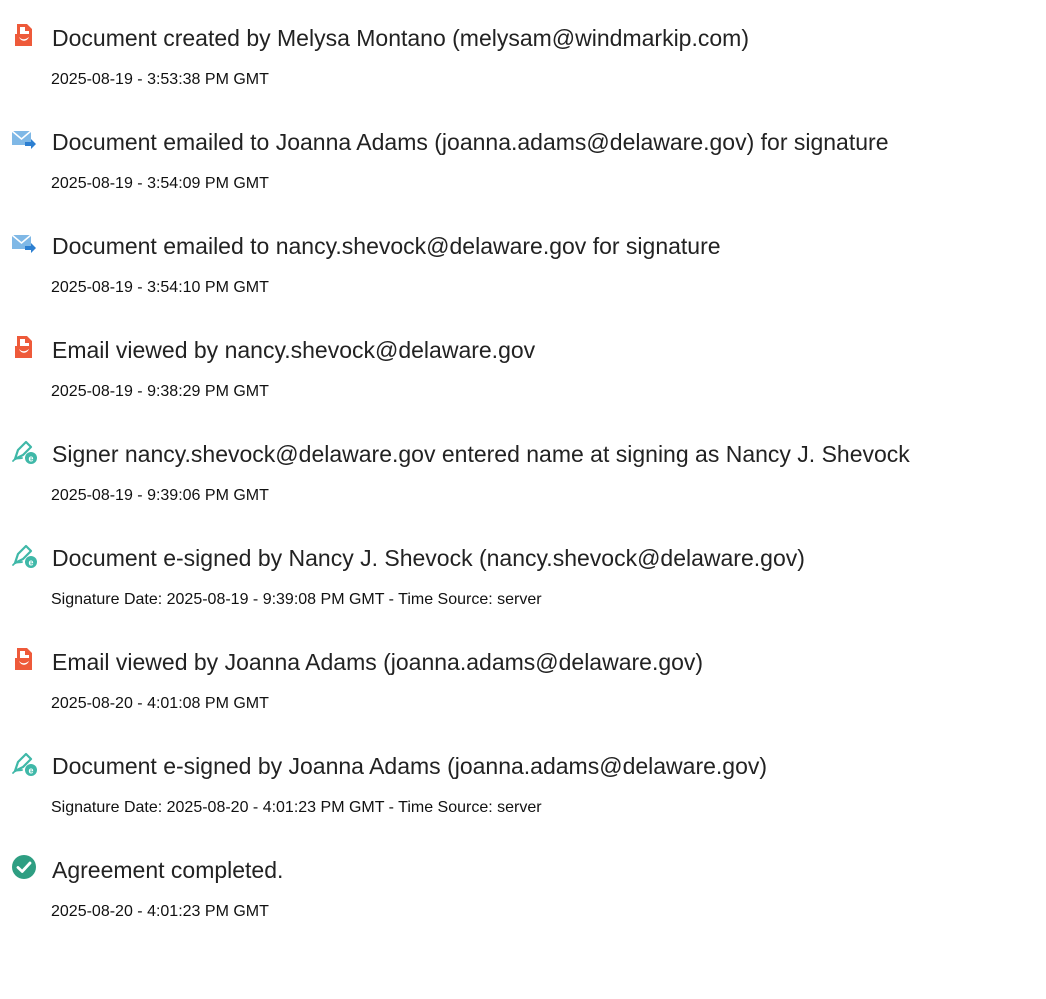  What do you see at coordinates (160, 183) in the screenshot?
I see `event-timestamp: 2025-08-19 - 3:54:09 PM GMT` at bounding box center [160, 183].